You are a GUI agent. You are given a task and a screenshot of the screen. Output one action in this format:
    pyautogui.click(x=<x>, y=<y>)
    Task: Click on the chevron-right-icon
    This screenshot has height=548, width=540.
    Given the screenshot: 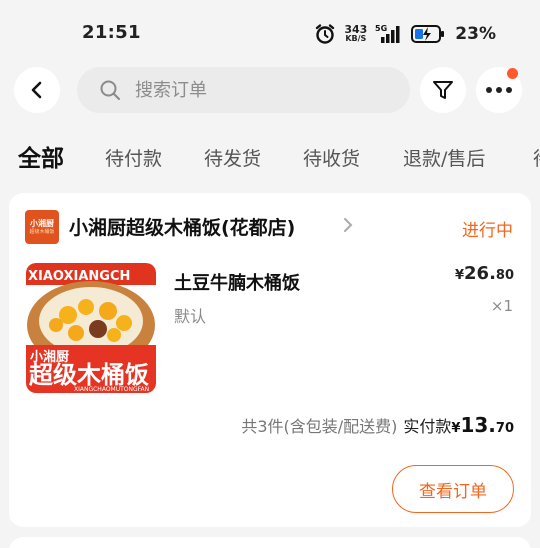 What is the action you would take?
    pyautogui.click(x=348, y=225)
    